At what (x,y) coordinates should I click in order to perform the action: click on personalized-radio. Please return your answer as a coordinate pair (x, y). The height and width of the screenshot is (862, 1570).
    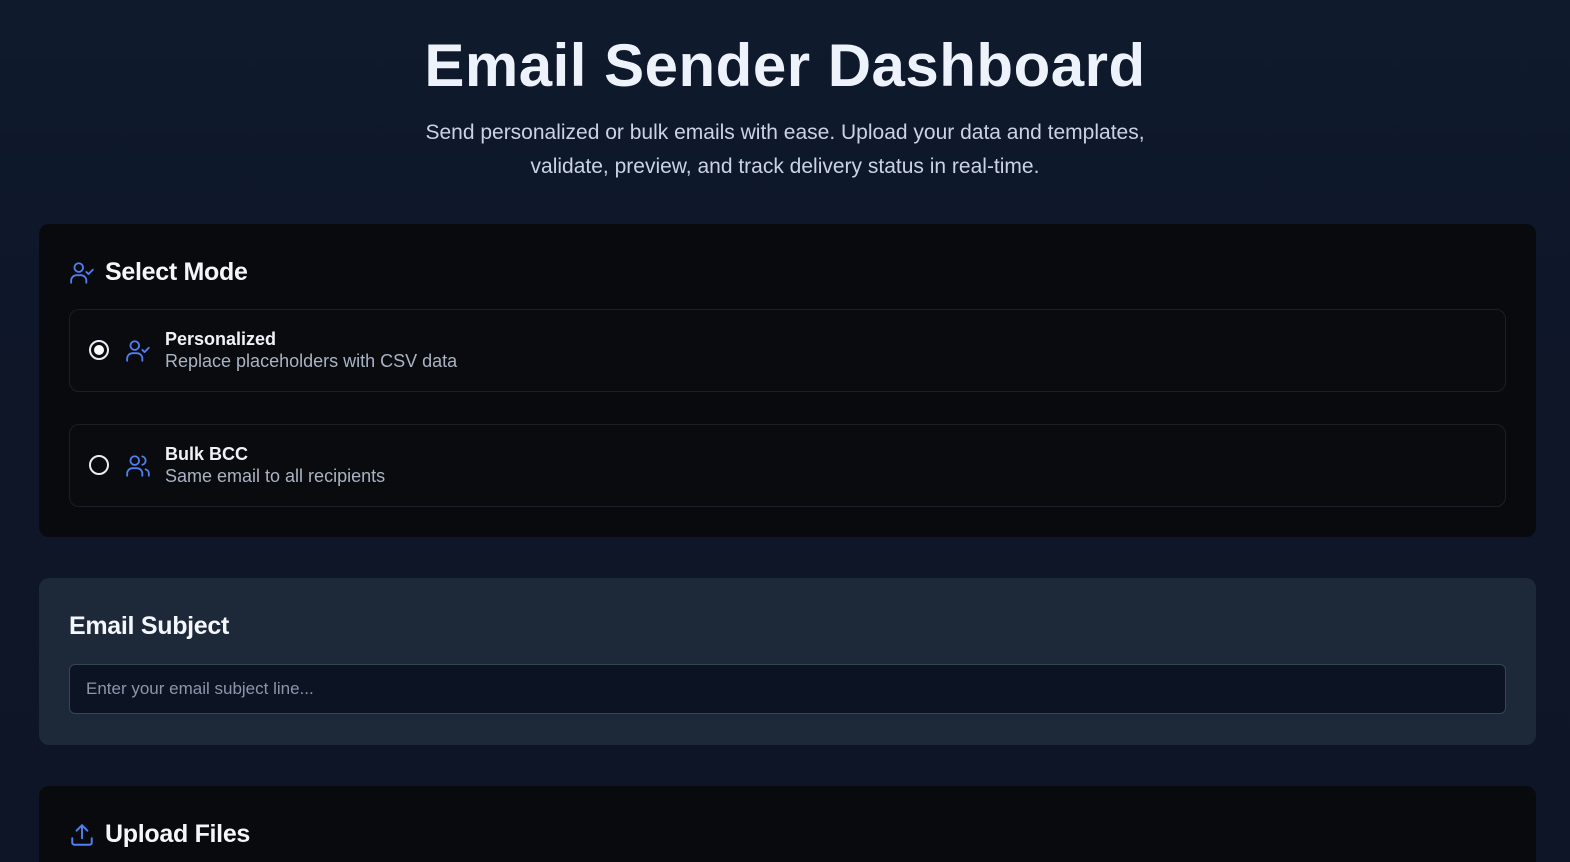
    Looking at the image, I should click on (99, 350).